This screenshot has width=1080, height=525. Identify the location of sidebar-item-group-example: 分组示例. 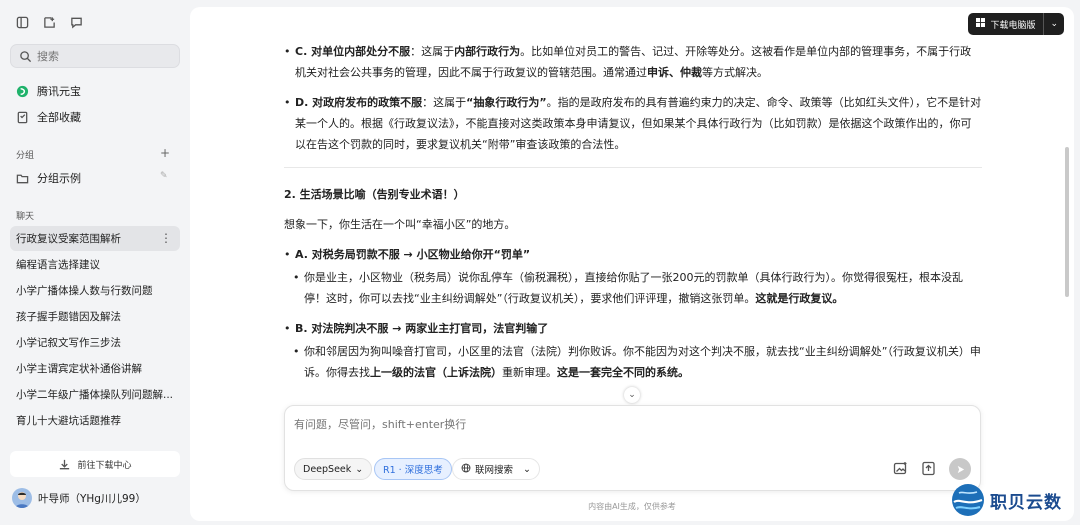
(48, 178).